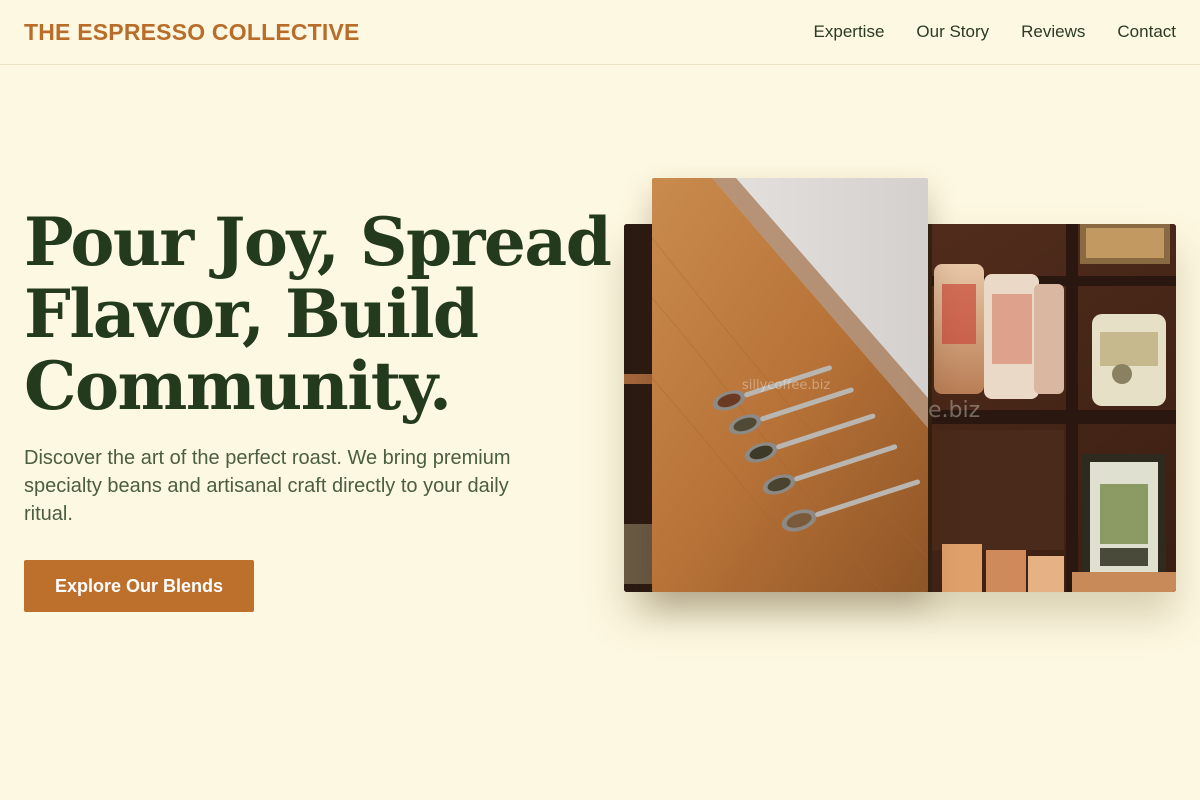 The image size is (1200, 800). Describe the element at coordinates (139, 586) in the screenshot. I see `explore-blends-button: Explore Our Blends` at that location.